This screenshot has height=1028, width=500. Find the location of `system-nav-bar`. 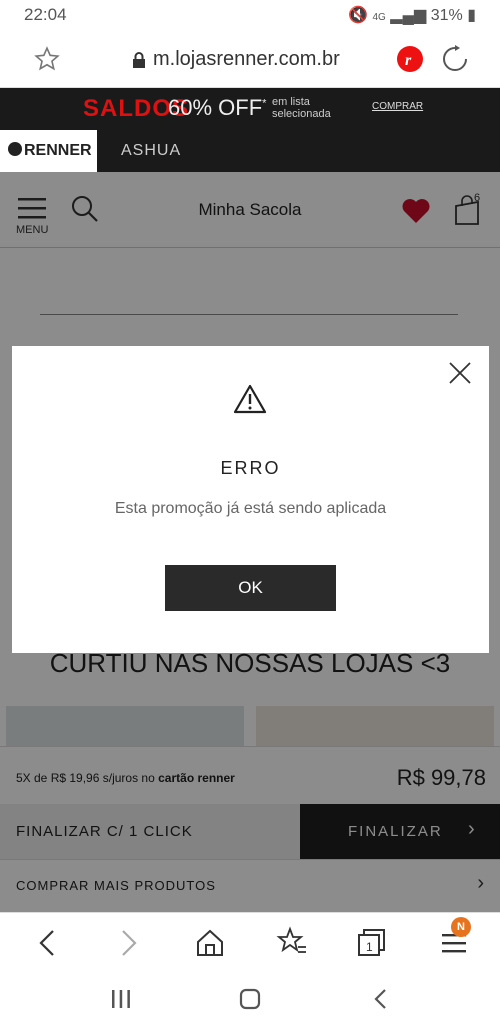

system-nav-bar is located at coordinates (250, 999).